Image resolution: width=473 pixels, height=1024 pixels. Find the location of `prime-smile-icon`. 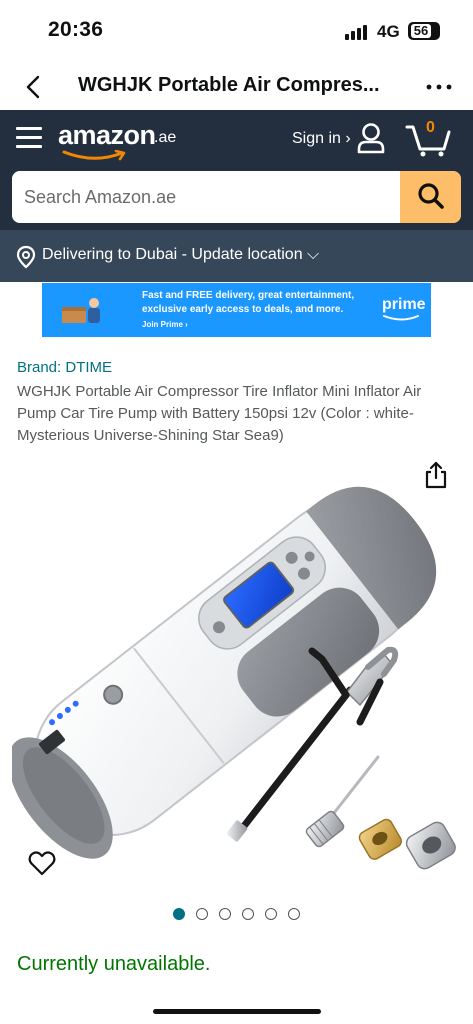

prime-smile-icon is located at coordinates (401, 318).